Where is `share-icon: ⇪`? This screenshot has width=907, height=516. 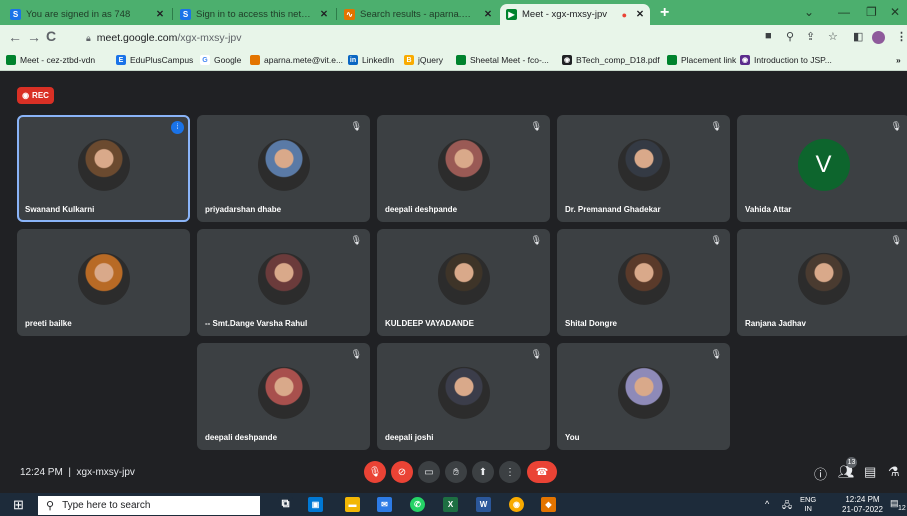 share-icon: ⇪ is located at coordinates (810, 36).